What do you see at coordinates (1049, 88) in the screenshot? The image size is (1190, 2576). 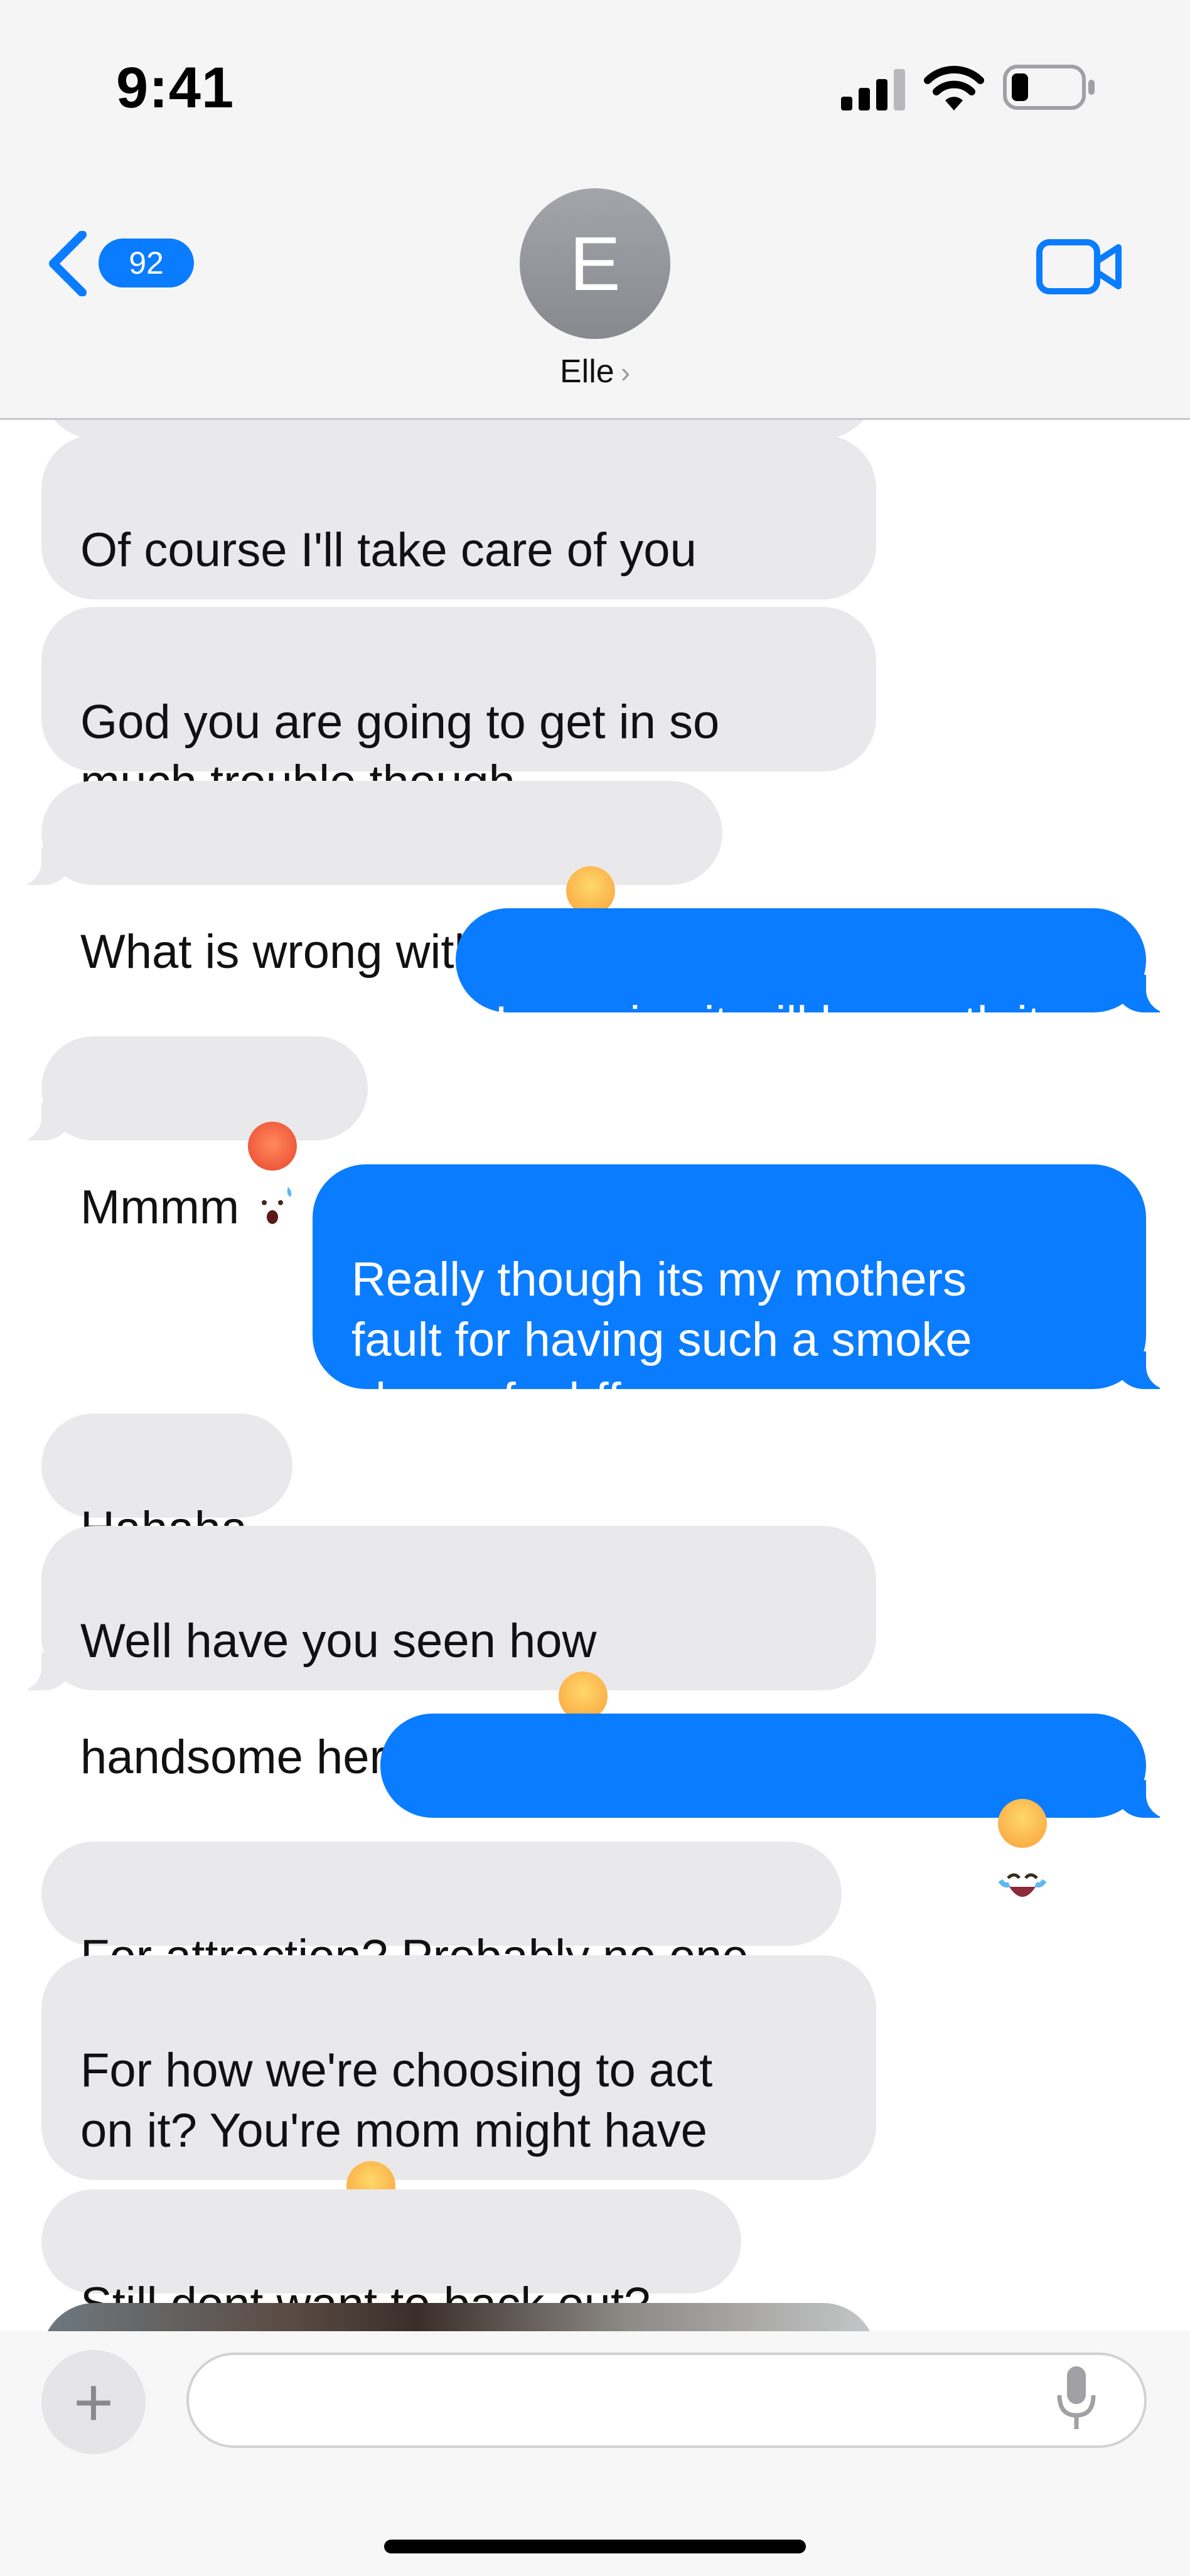 I see `battery-icon` at bounding box center [1049, 88].